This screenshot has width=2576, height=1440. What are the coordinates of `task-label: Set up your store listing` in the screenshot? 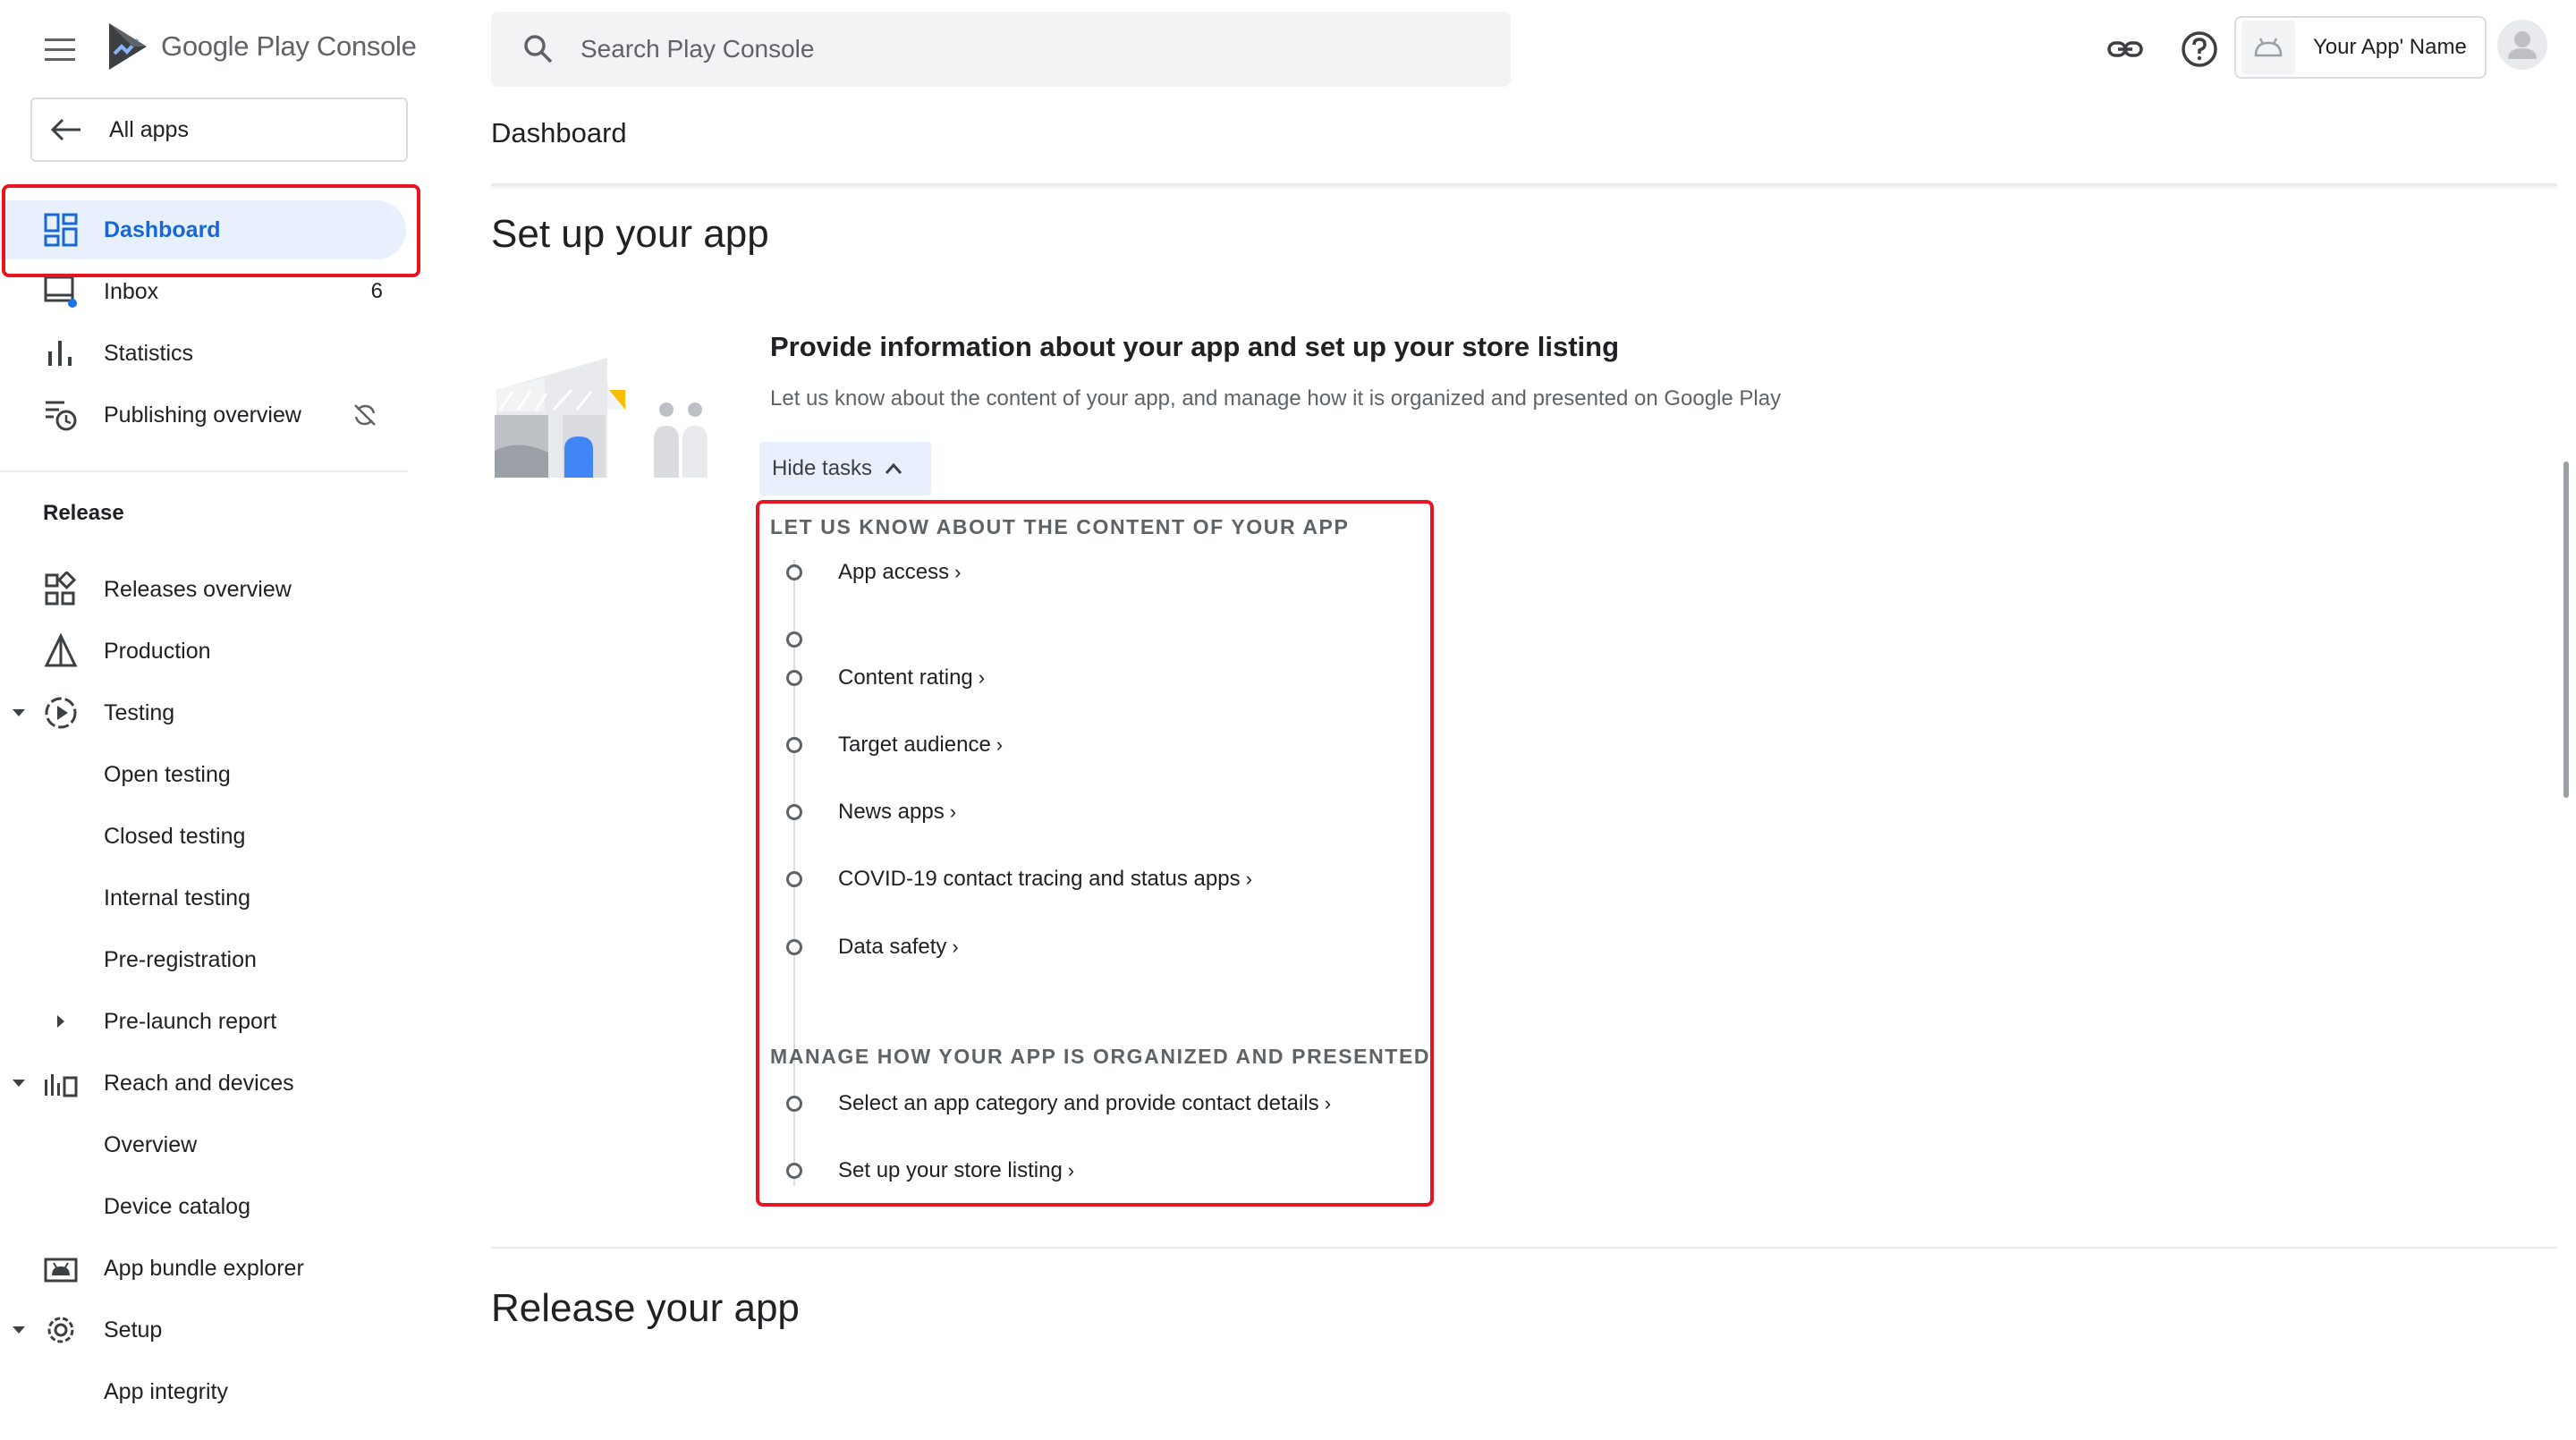 It's located at (950, 1170).